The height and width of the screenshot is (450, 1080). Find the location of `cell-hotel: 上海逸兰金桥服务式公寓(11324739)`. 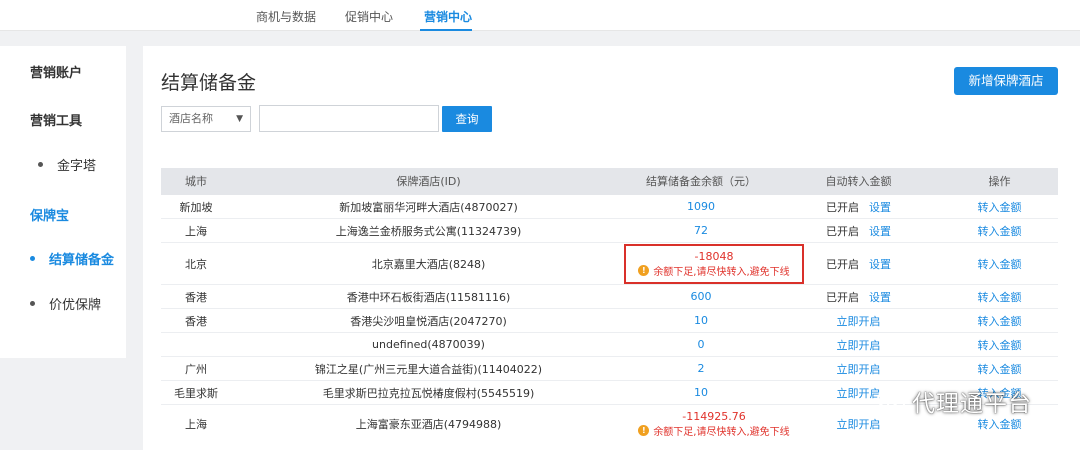

cell-hotel: 上海逸兰金桥服务式公寓(11324739) is located at coordinates (428, 231).